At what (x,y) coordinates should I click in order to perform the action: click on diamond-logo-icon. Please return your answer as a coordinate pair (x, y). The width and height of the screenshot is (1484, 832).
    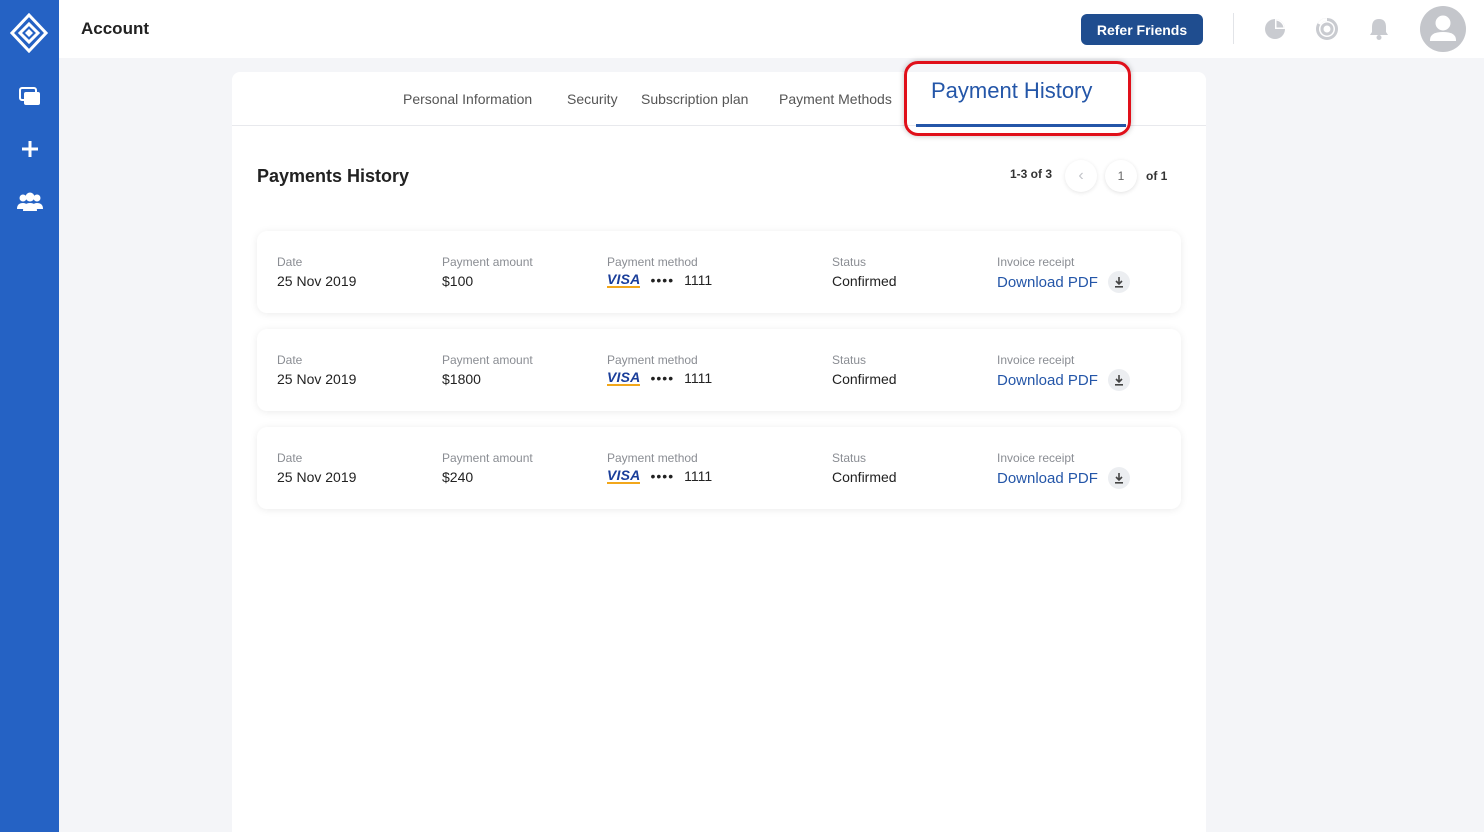
    Looking at the image, I should click on (29, 33).